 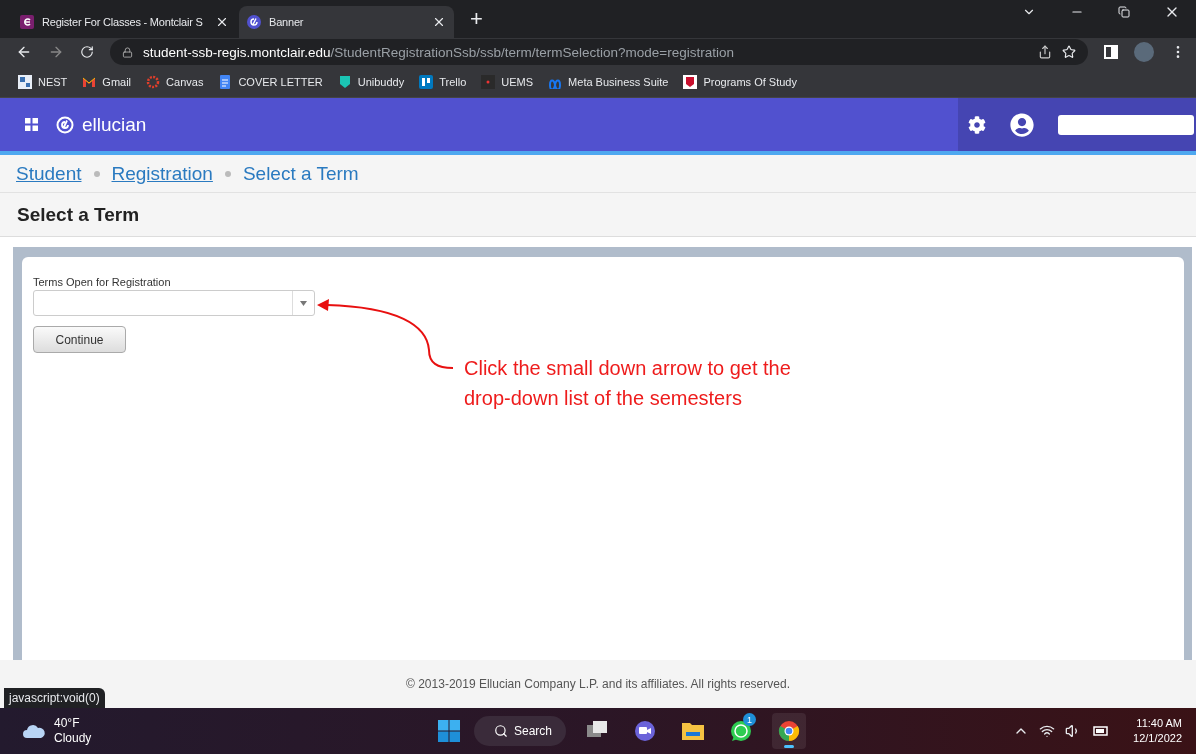 What do you see at coordinates (1047, 731) in the screenshot?
I see `wifi-icon` at bounding box center [1047, 731].